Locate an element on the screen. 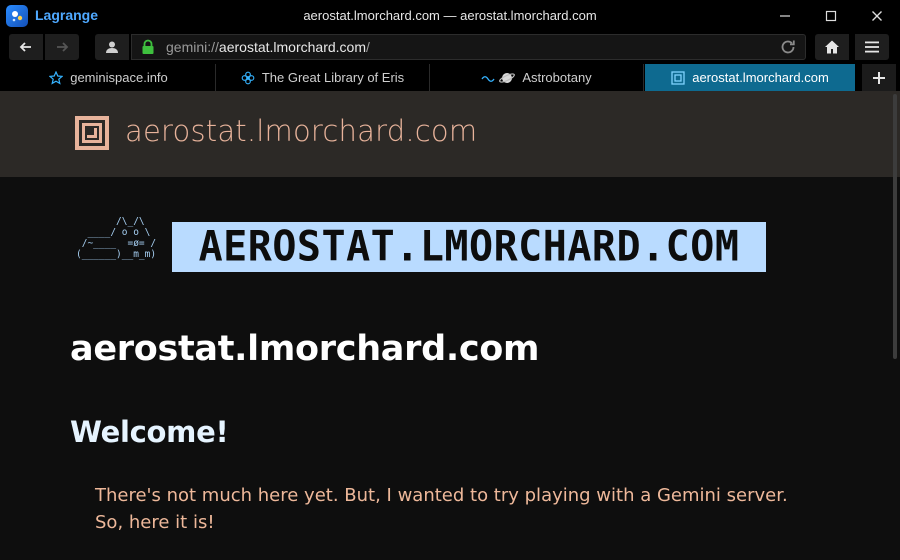 This screenshot has width=900, height=560. close-button is located at coordinates (877, 16).